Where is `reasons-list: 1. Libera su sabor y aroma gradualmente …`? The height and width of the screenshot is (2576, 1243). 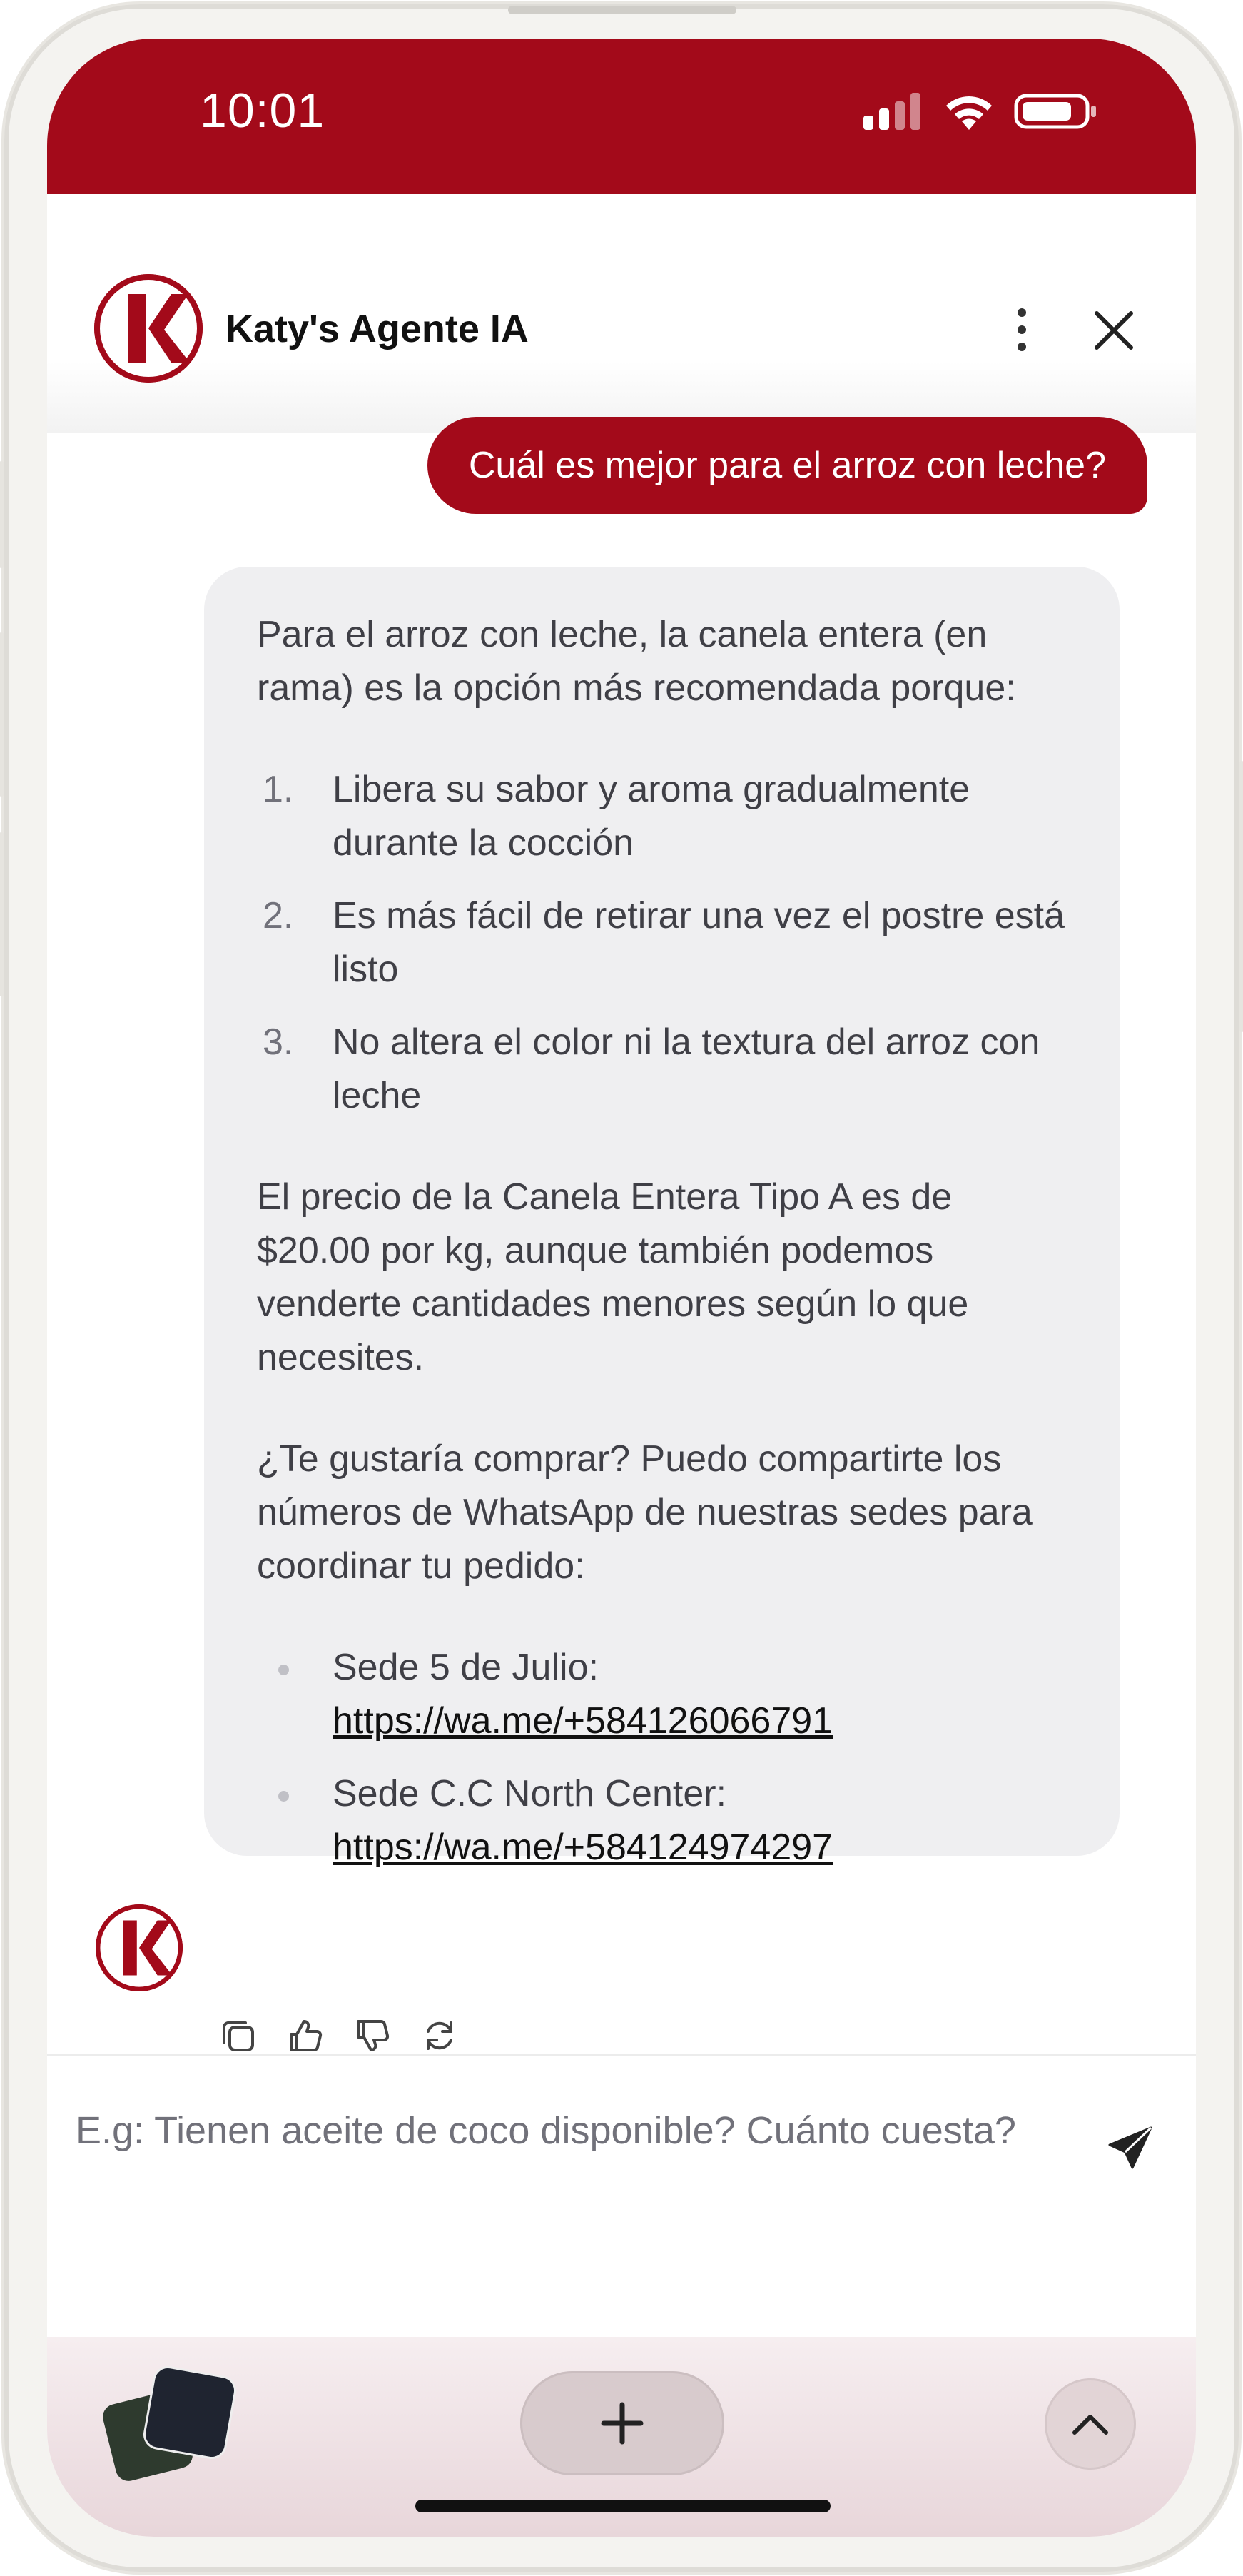
reasons-list: 1. Libera su sabor y aroma gradualmente … is located at coordinates (662, 943).